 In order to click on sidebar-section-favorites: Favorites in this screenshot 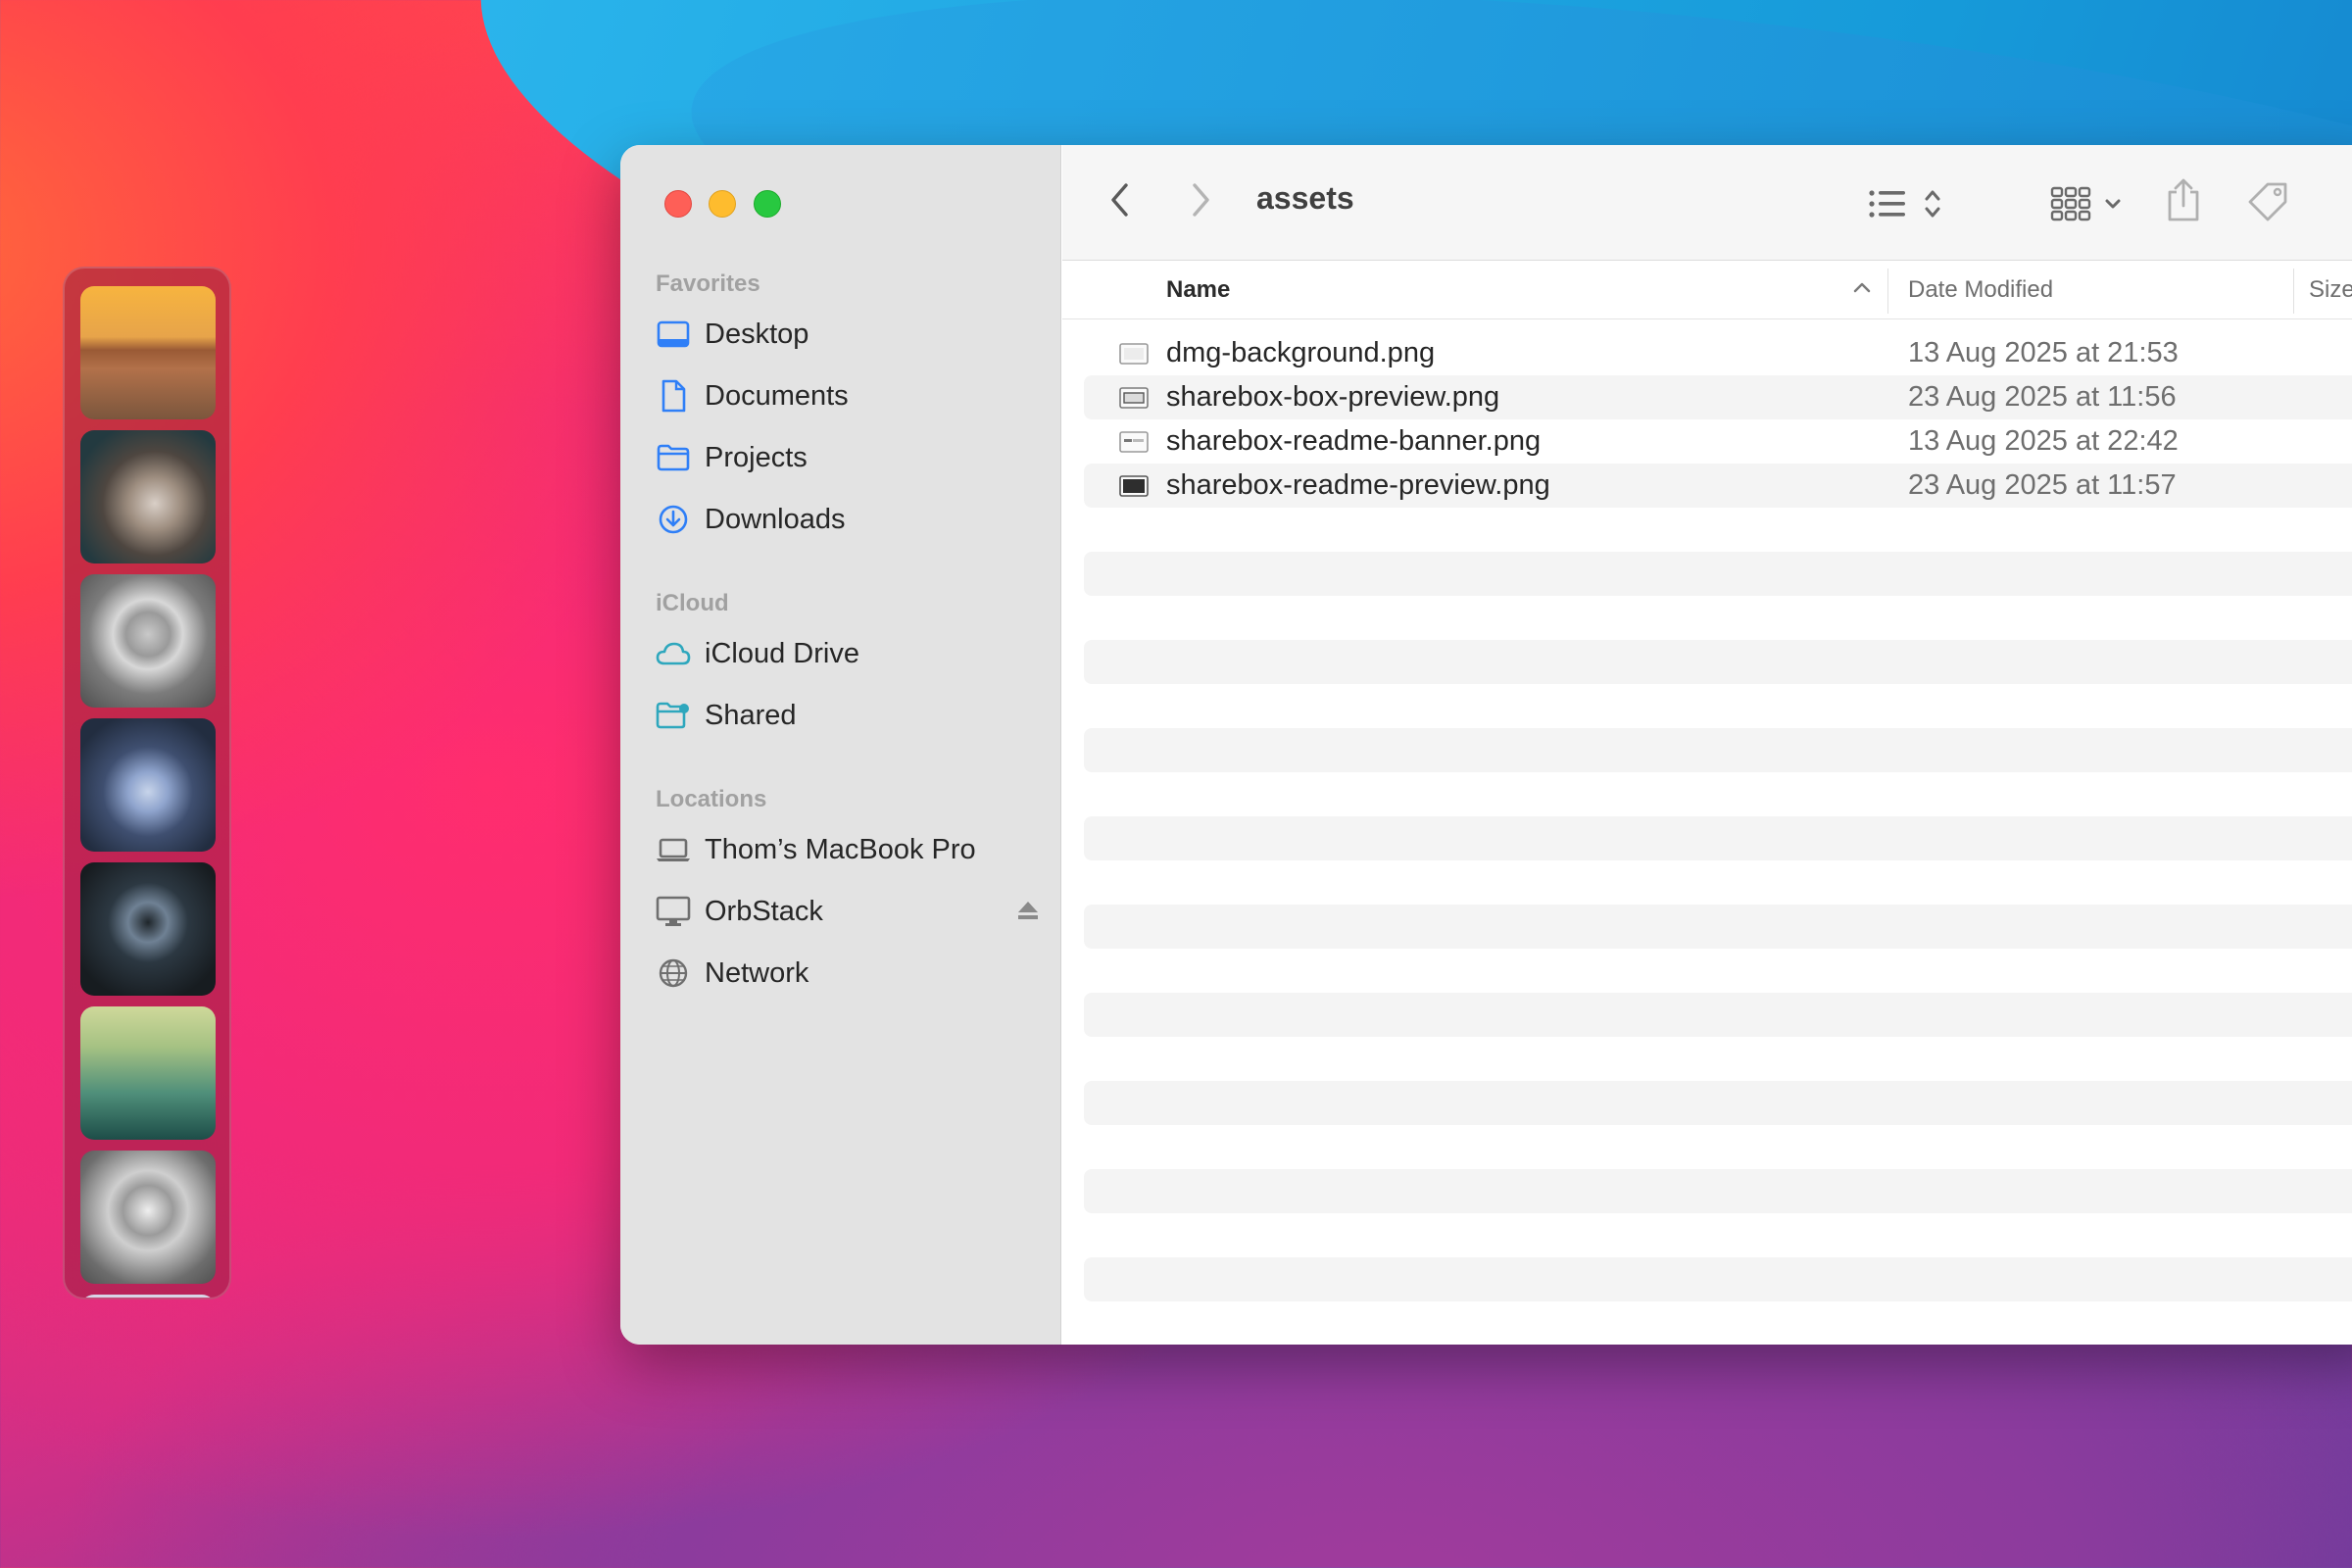, I will do `click(708, 283)`.